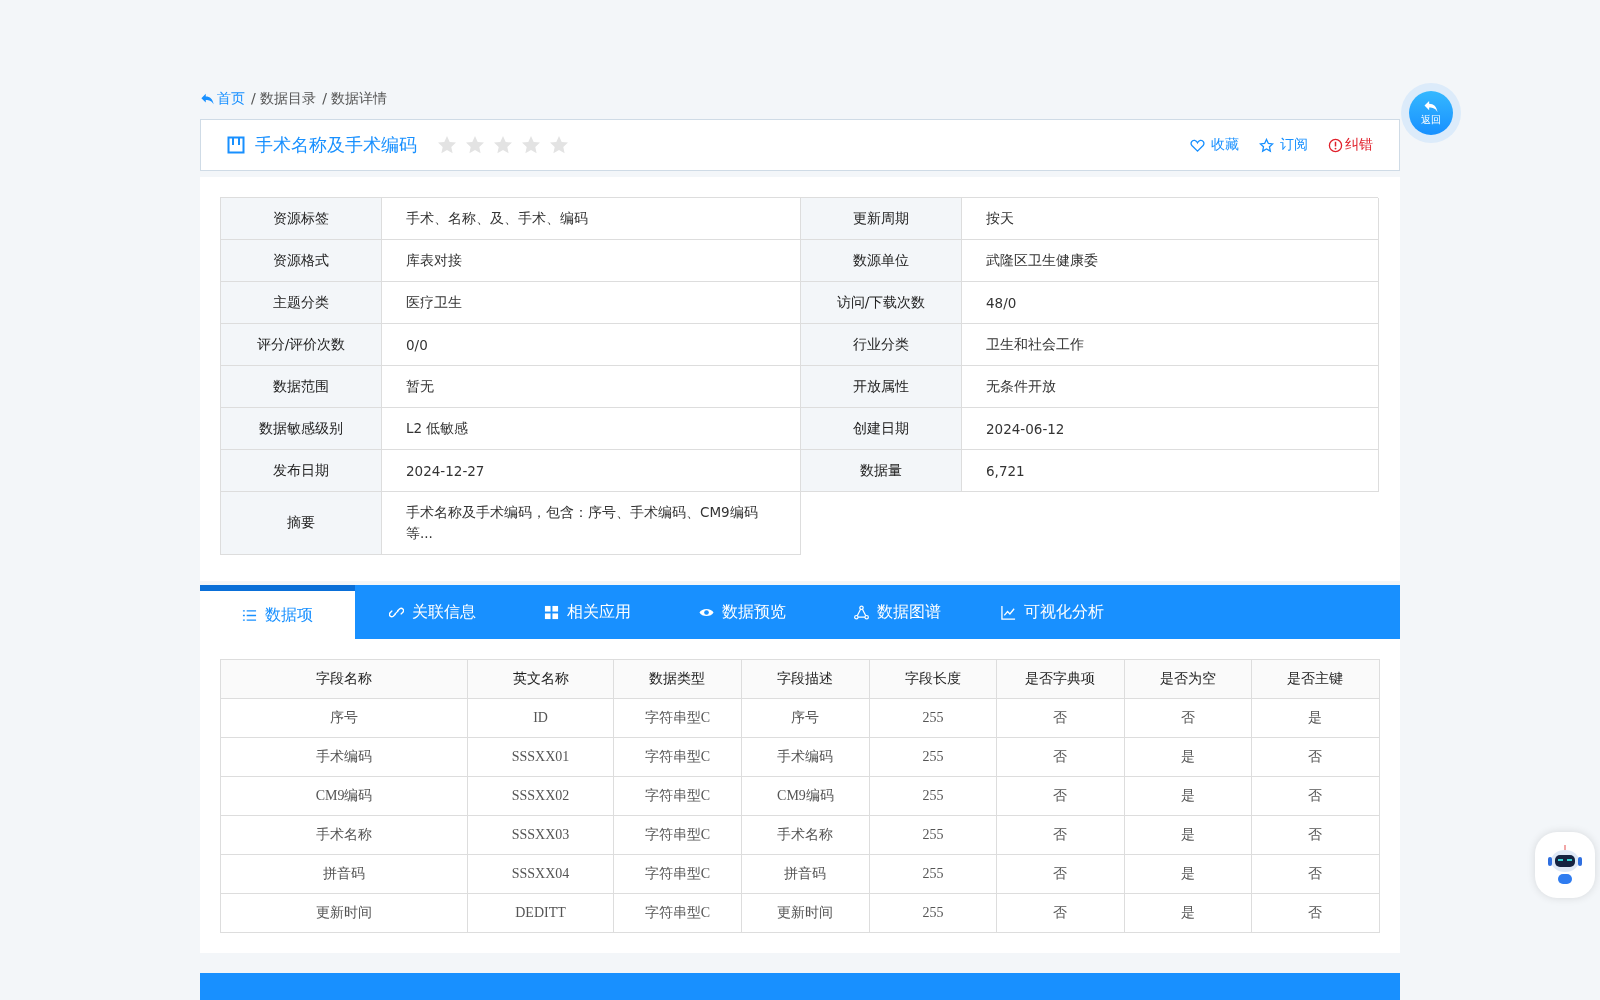 Image resolution: width=1600 pixels, height=1000 pixels. I want to click on info-value: 暂无, so click(591, 387).